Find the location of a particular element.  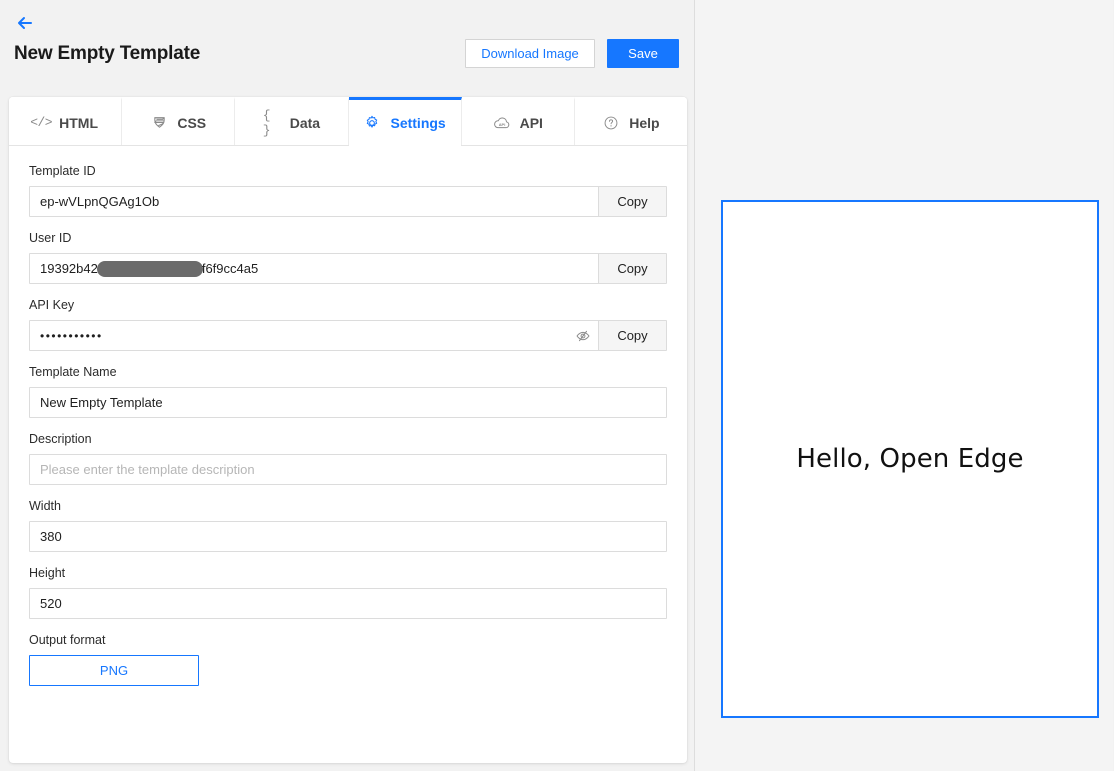

field-template-id: Template ID ep-wVLpnQGAg1Ob Copy is located at coordinates (348, 190).